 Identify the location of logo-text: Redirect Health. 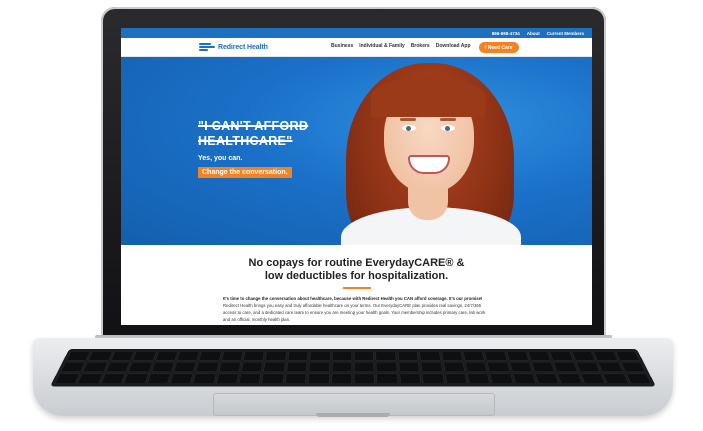
(243, 47).